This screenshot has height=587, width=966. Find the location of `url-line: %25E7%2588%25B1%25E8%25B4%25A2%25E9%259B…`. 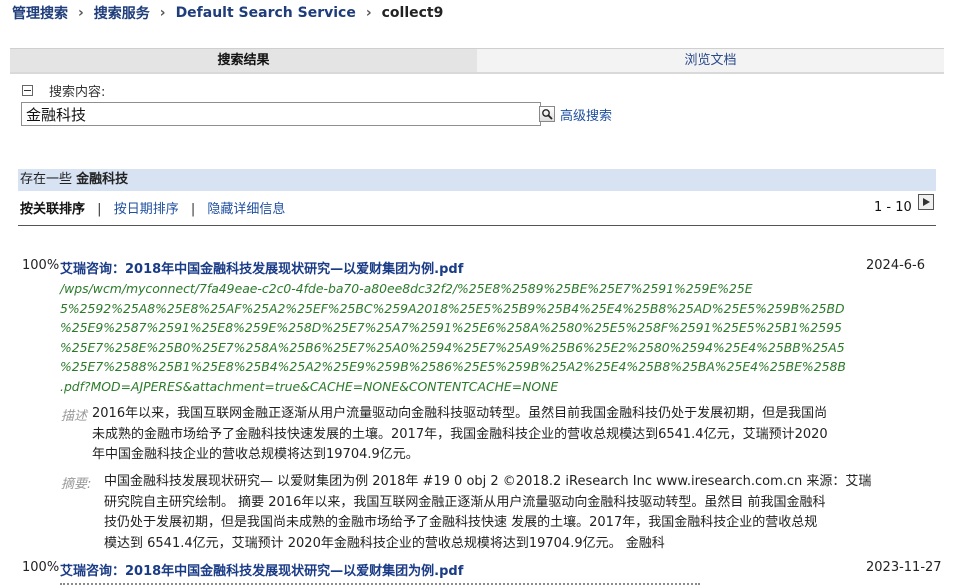

url-line: %25E7%2588%25B1%25E8%25B4%25A2%25E9%259B… is located at coordinates (453, 366).